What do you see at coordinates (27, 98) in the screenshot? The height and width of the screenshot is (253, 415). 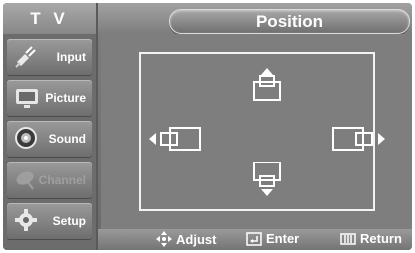 I see `picture-monitor-icon` at bounding box center [27, 98].